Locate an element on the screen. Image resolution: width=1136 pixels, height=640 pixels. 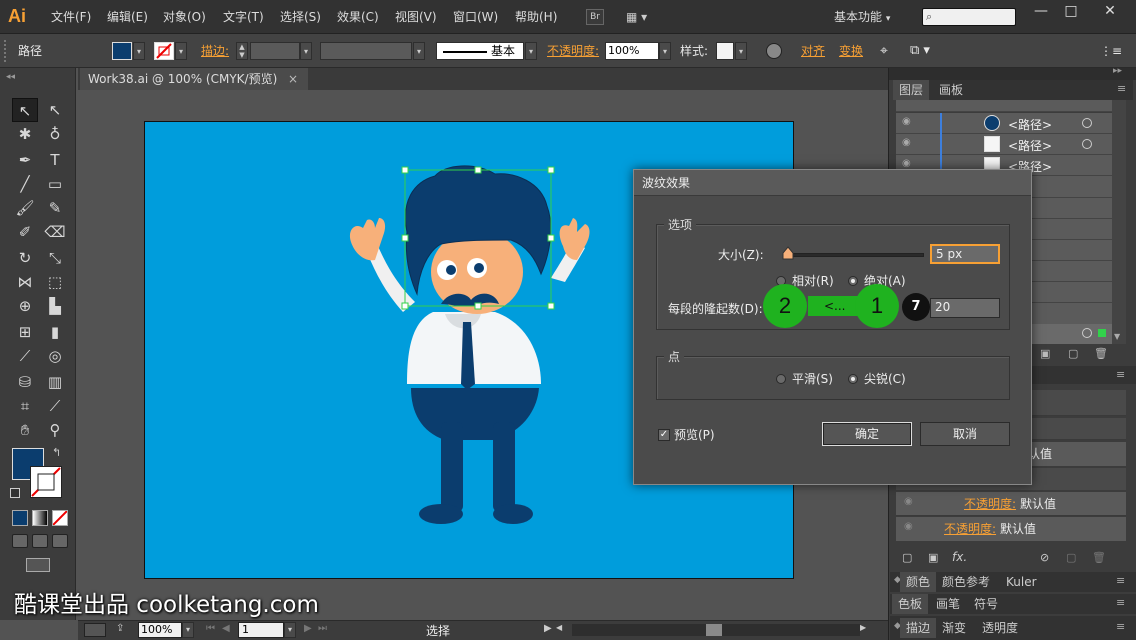
scroll-right-icon: ▶ is located at coordinates (863, 627).